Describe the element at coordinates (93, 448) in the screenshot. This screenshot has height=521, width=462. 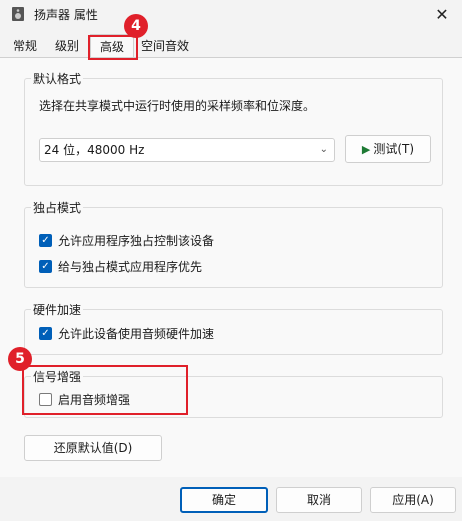
I see `restore-defaults-button: 还原默认值(D)` at that location.